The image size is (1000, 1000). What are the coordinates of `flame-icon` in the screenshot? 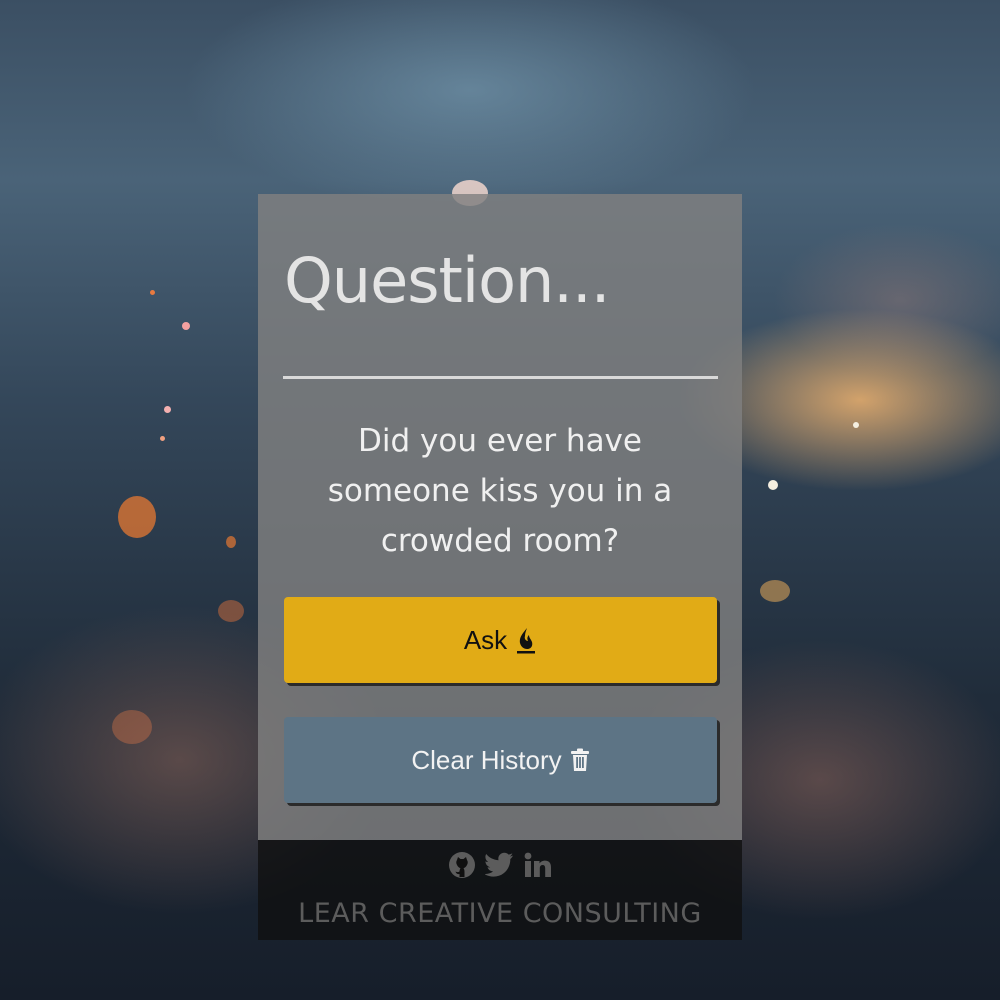 It's located at (526, 640).